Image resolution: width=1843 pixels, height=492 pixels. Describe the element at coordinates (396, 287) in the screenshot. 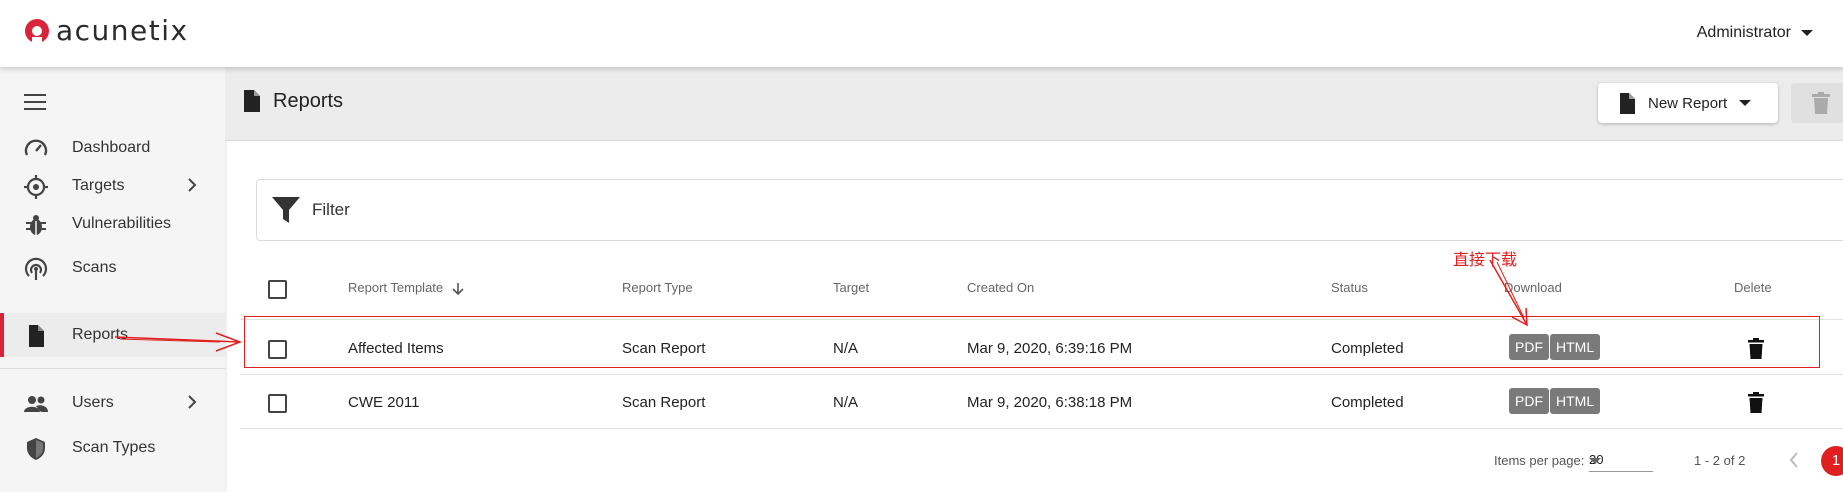

I see `column-header-label: Report Template` at that location.